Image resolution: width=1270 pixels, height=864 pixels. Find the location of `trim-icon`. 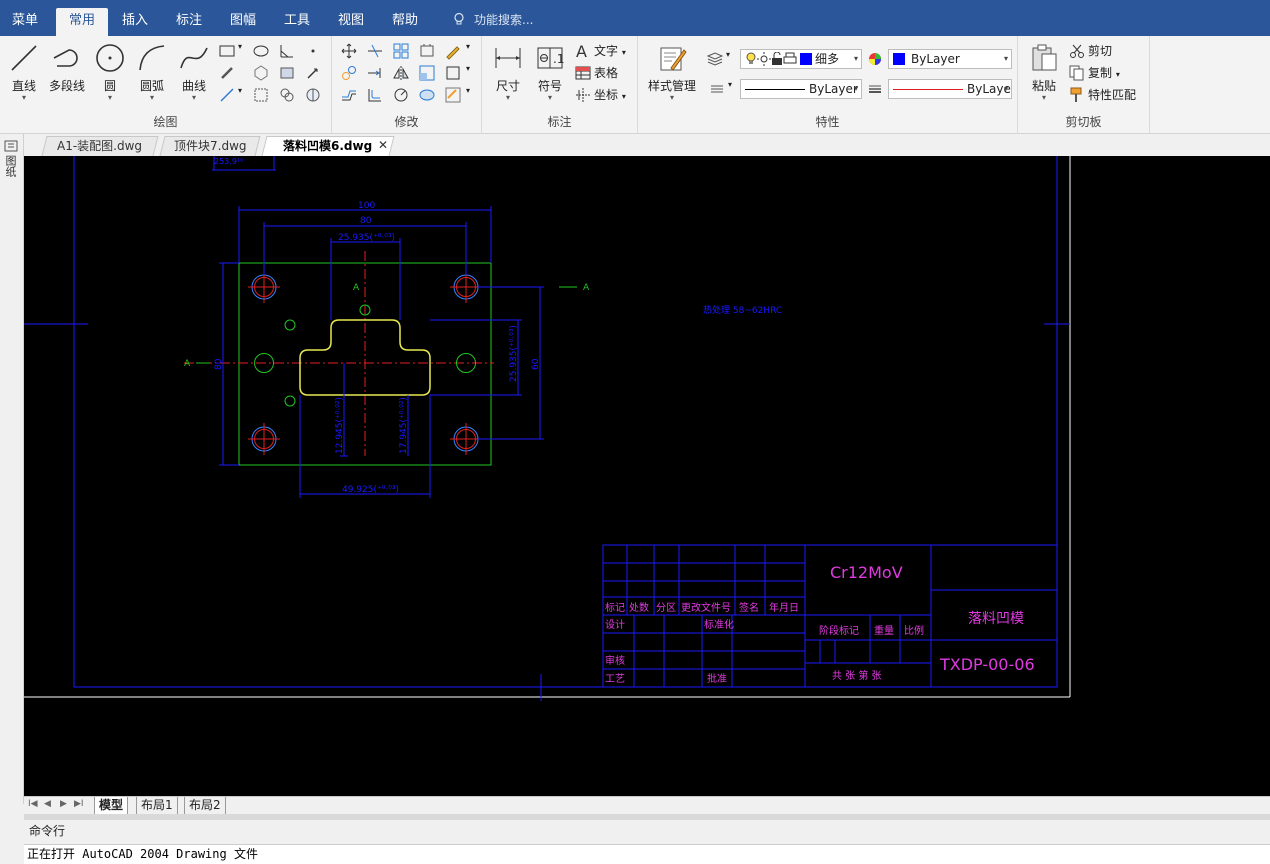

trim-icon is located at coordinates (375, 51).